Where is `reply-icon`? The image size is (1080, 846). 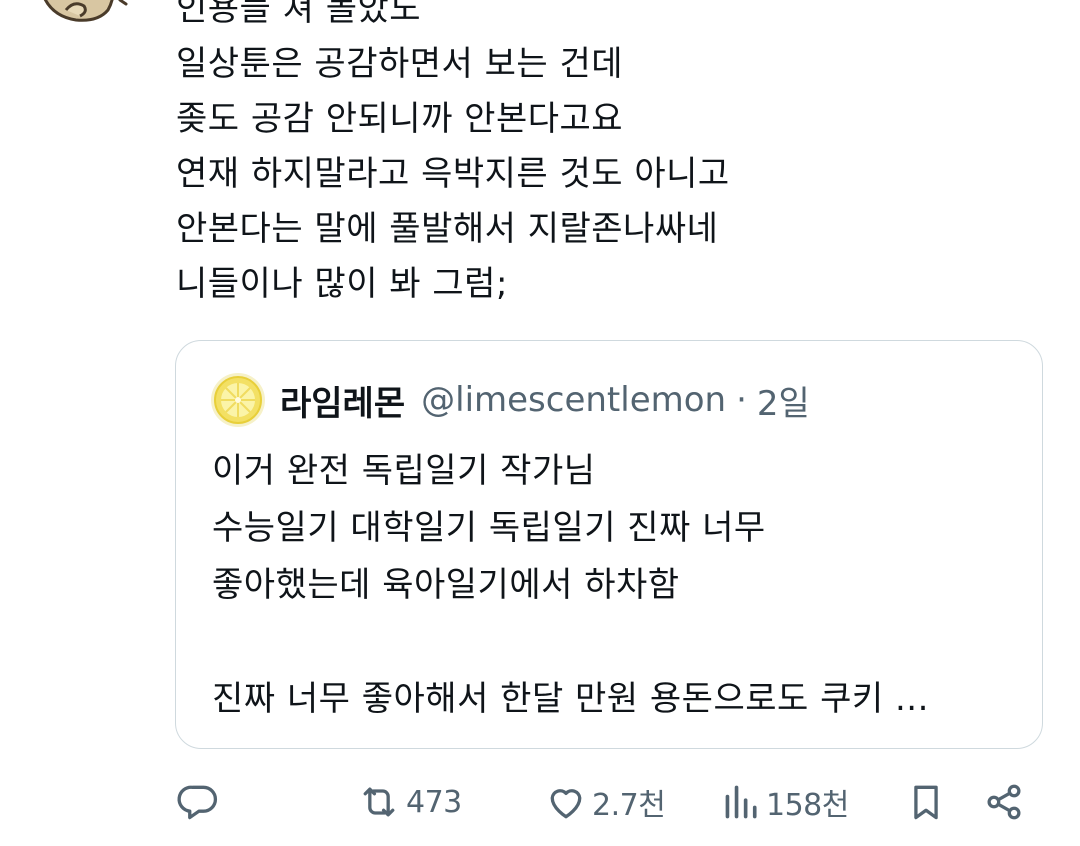
reply-icon is located at coordinates (198, 802).